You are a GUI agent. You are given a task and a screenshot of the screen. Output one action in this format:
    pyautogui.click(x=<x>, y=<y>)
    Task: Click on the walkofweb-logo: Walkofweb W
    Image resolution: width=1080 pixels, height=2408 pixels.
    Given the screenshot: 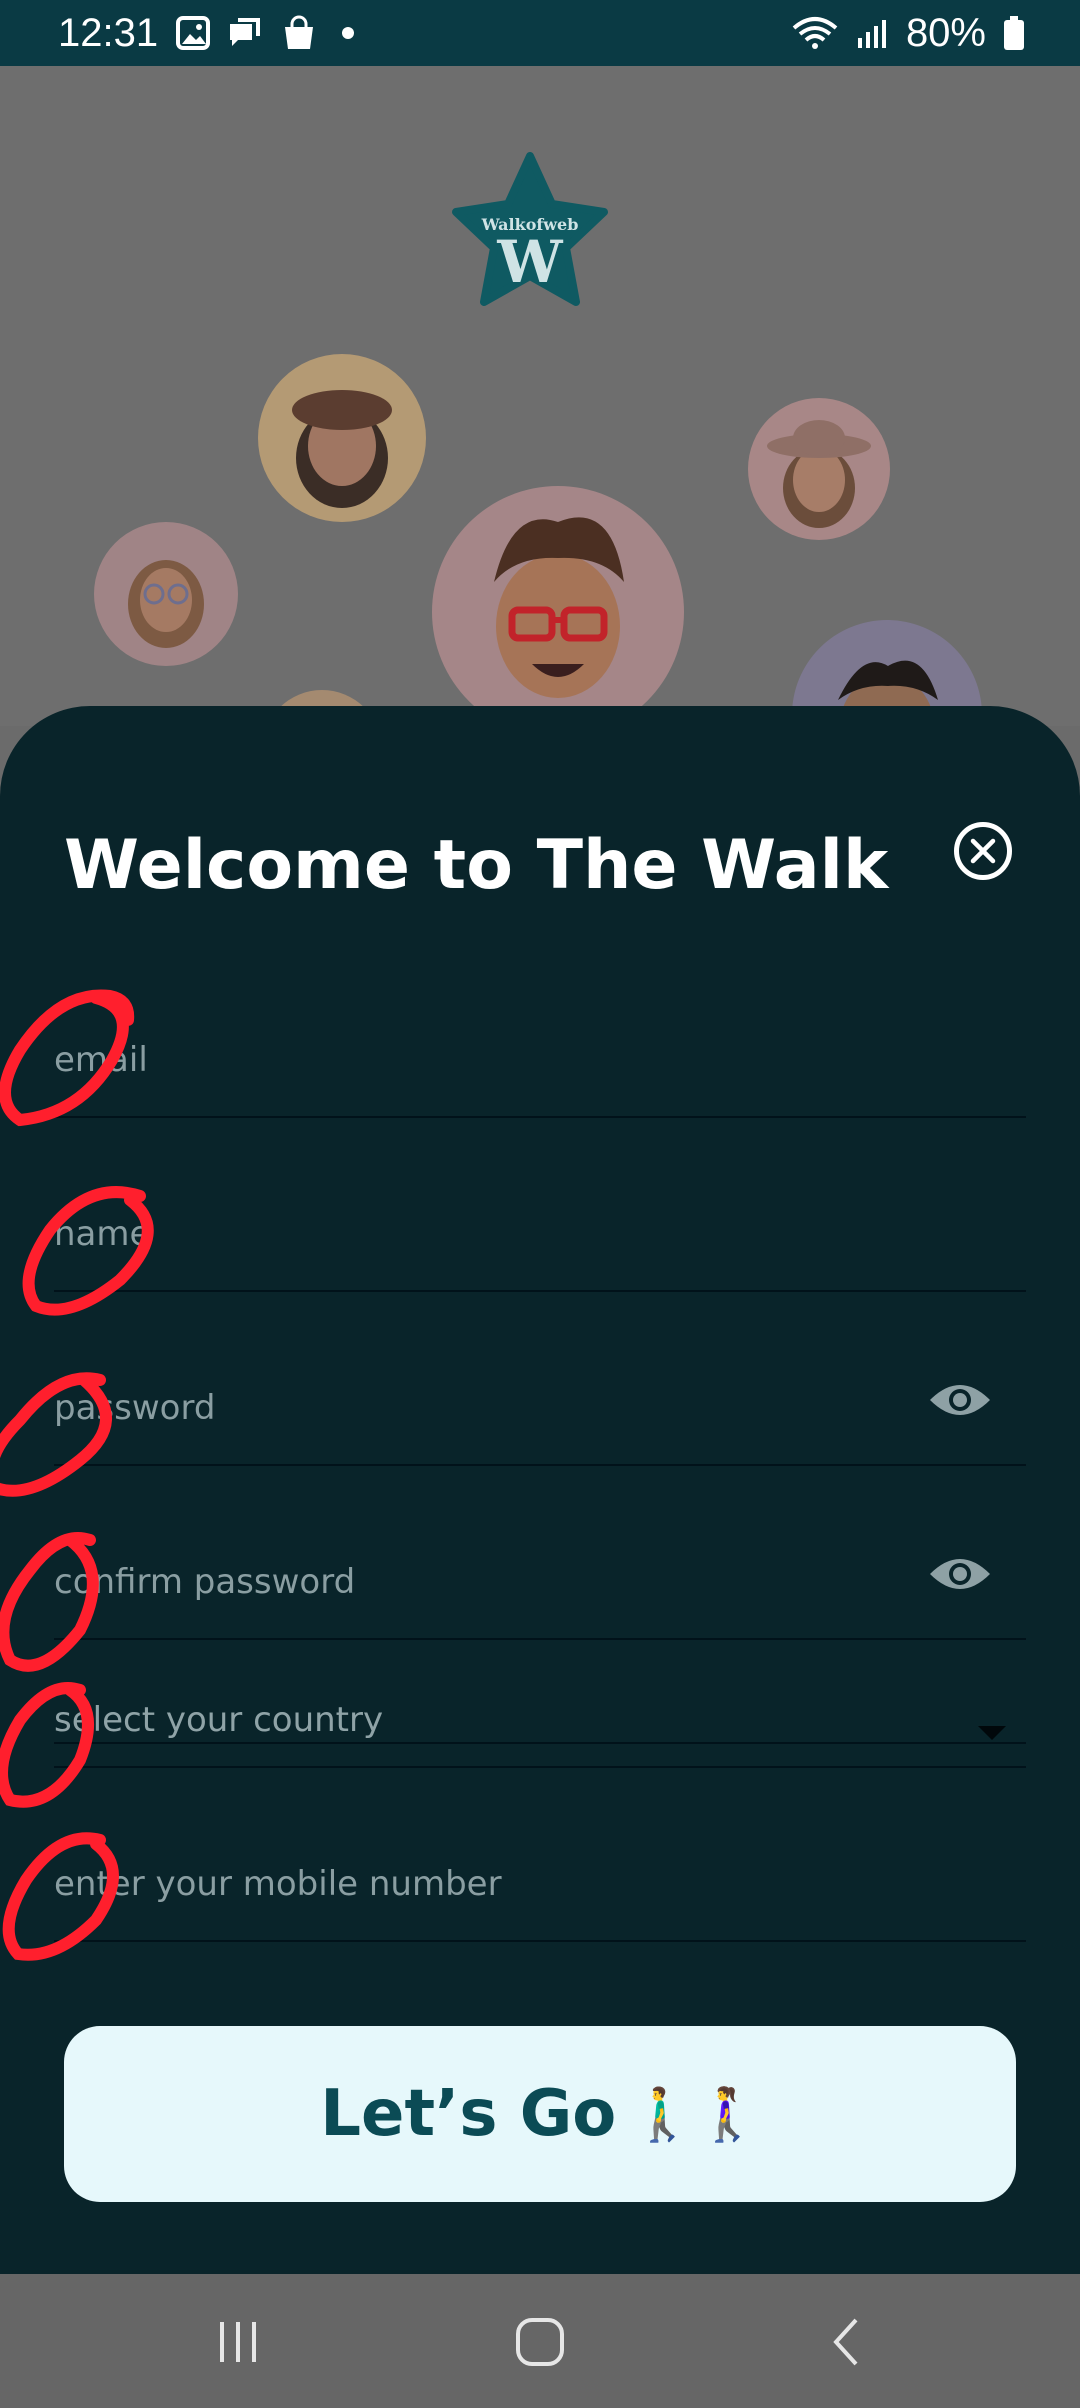 What is the action you would take?
    pyautogui.click(x=530, y=232)
    